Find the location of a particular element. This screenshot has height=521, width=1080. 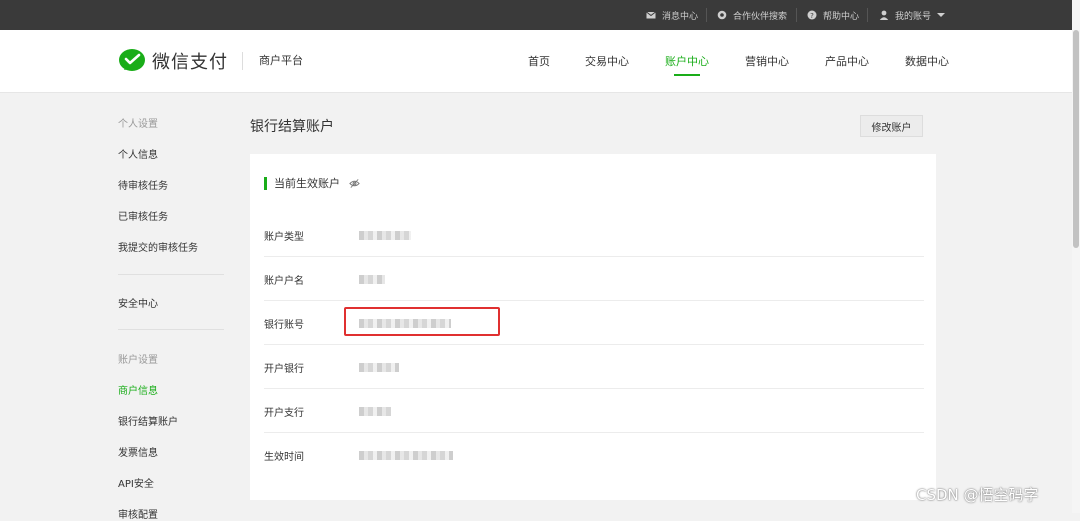

sidebar-item-bank-settlement: 银行结算账户 is located at coordinates (148, 420).